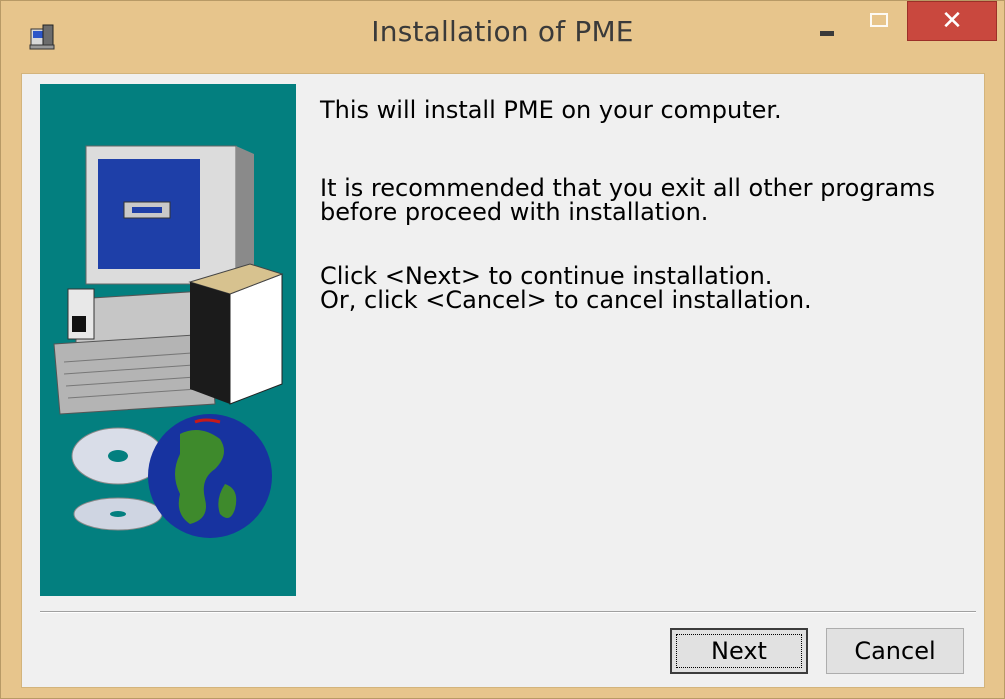 The image size is (1005, 699). I want to click on cancel-button-label: Cancel, so click(895, 651).